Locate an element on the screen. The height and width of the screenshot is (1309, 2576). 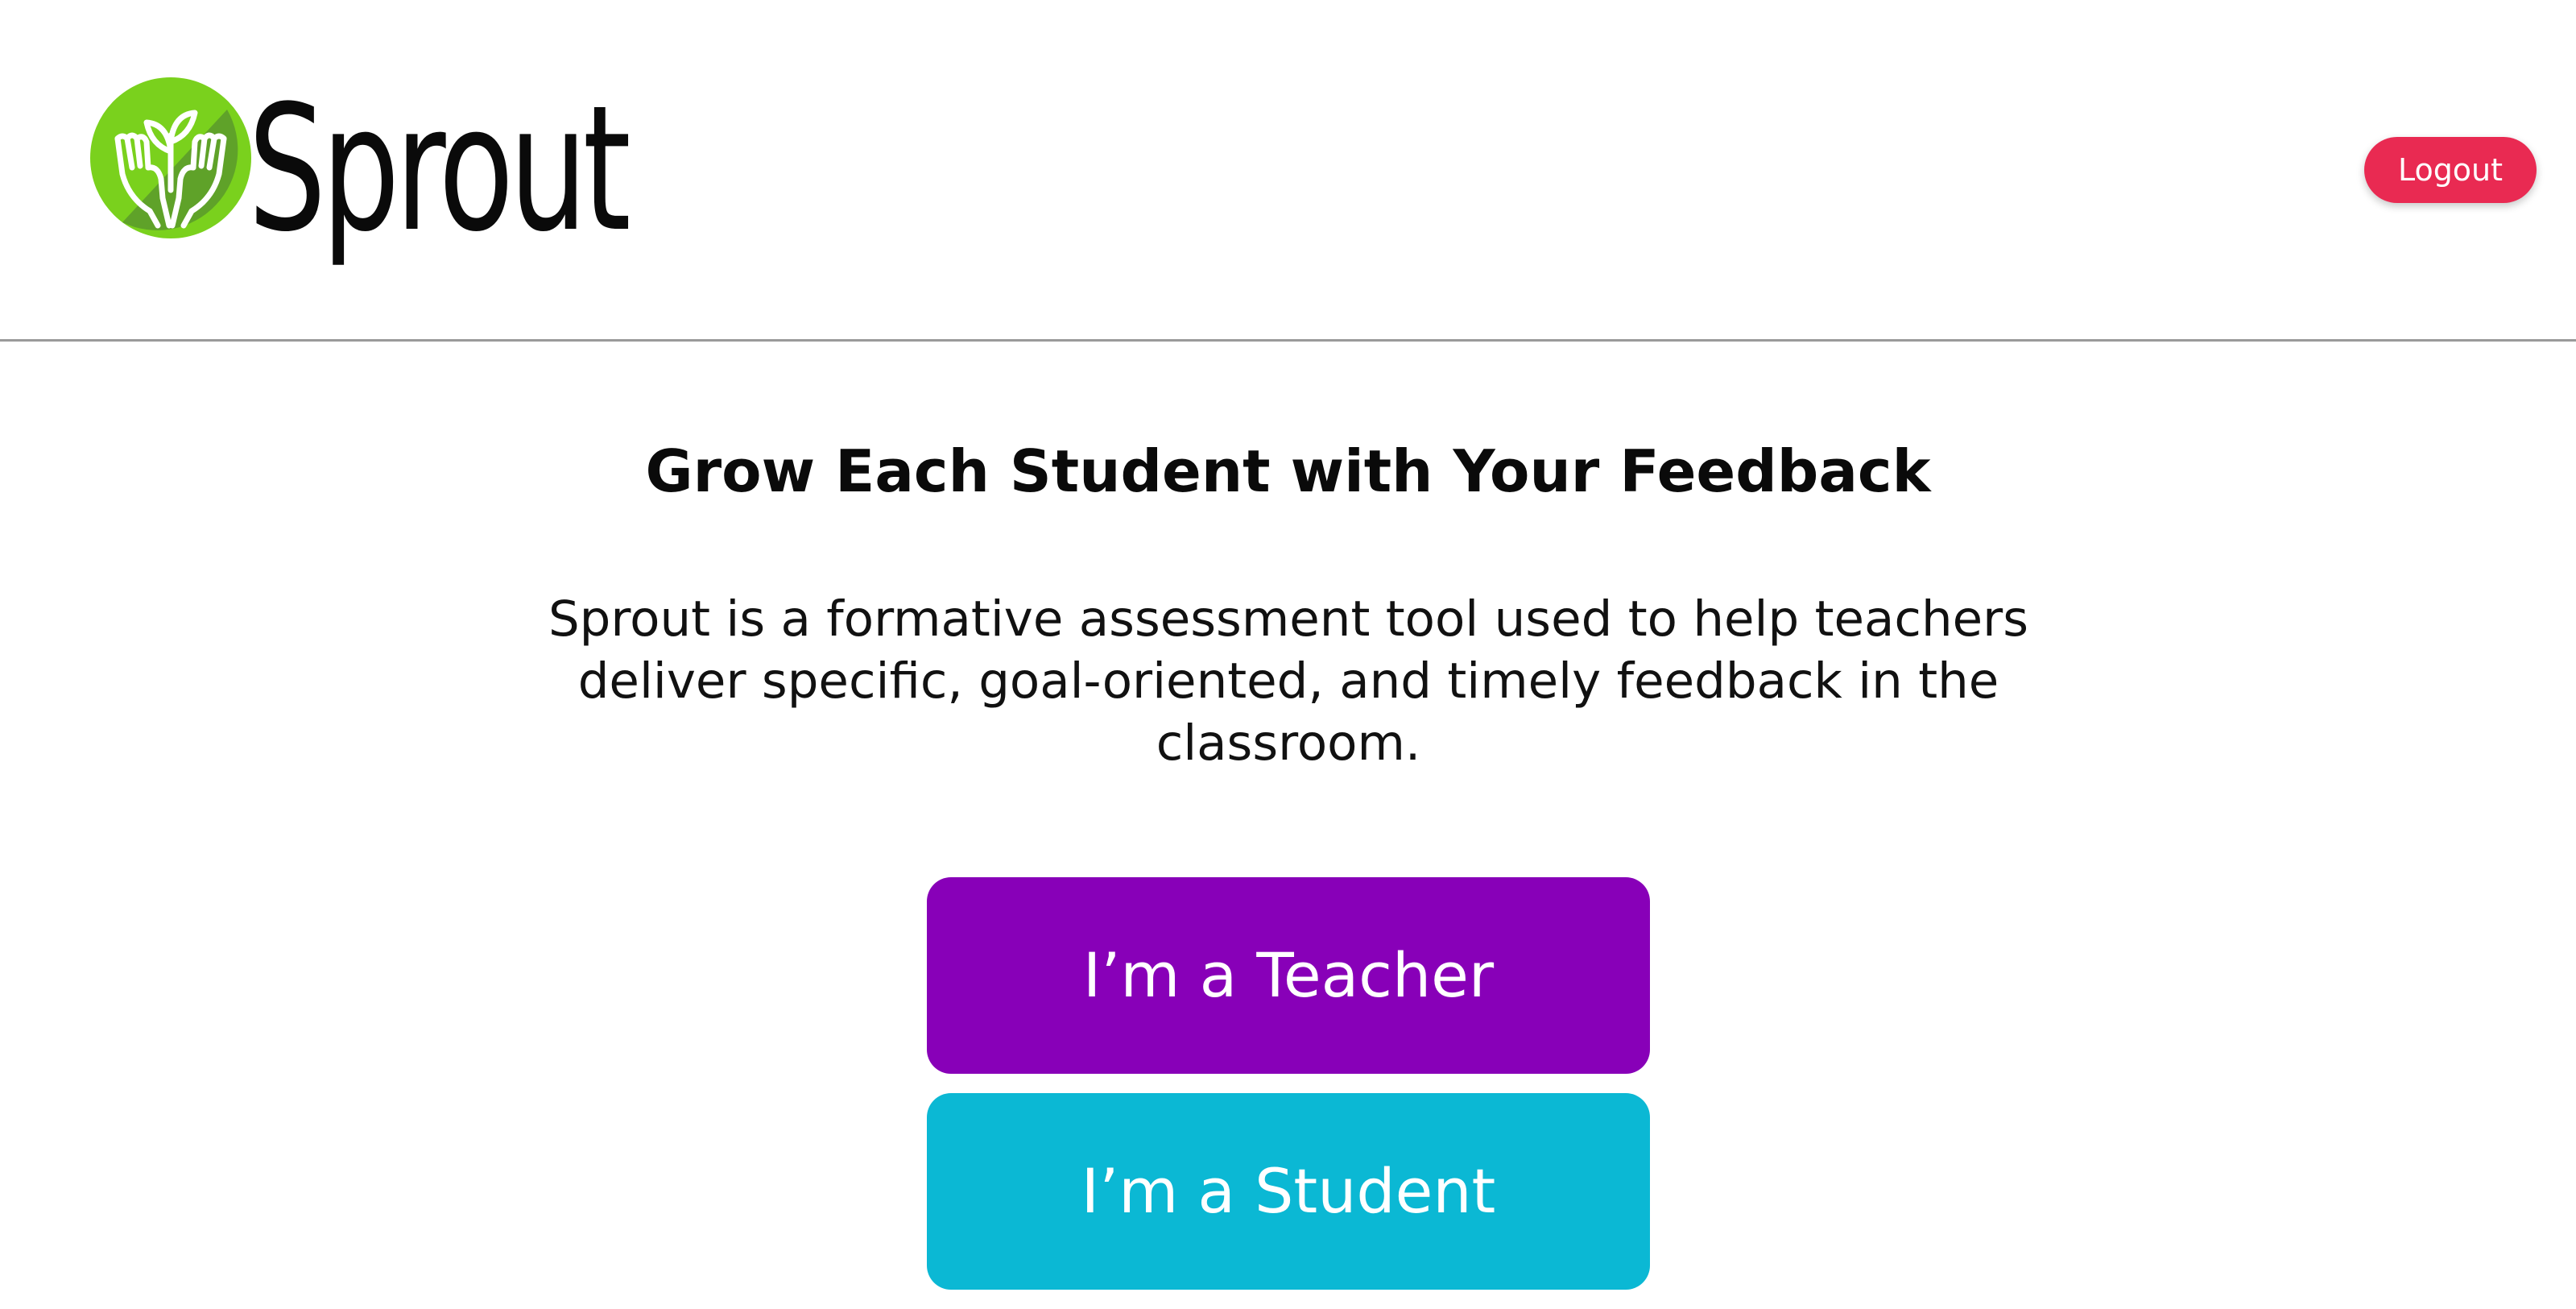
sprout-logo: Sprout is located at coordinates (380, 182).